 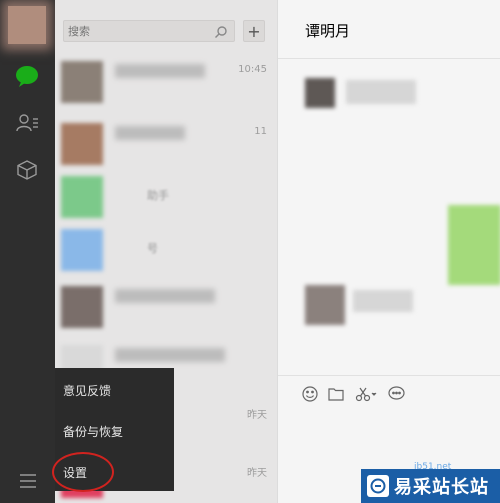 I want to click on menu-item-backup-restore: 备份与恢复, so click(x=93, y=431).